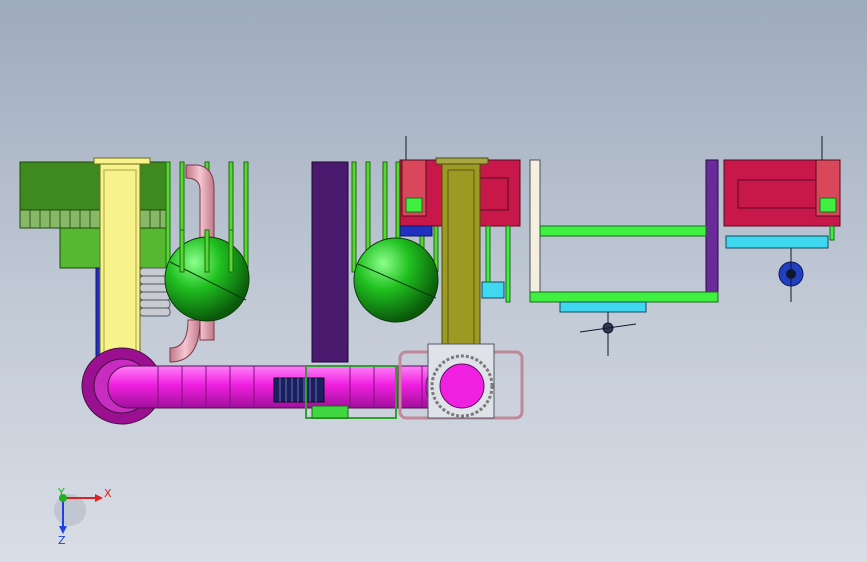  I want to click on x-axis-label: X, so click(108, 493).